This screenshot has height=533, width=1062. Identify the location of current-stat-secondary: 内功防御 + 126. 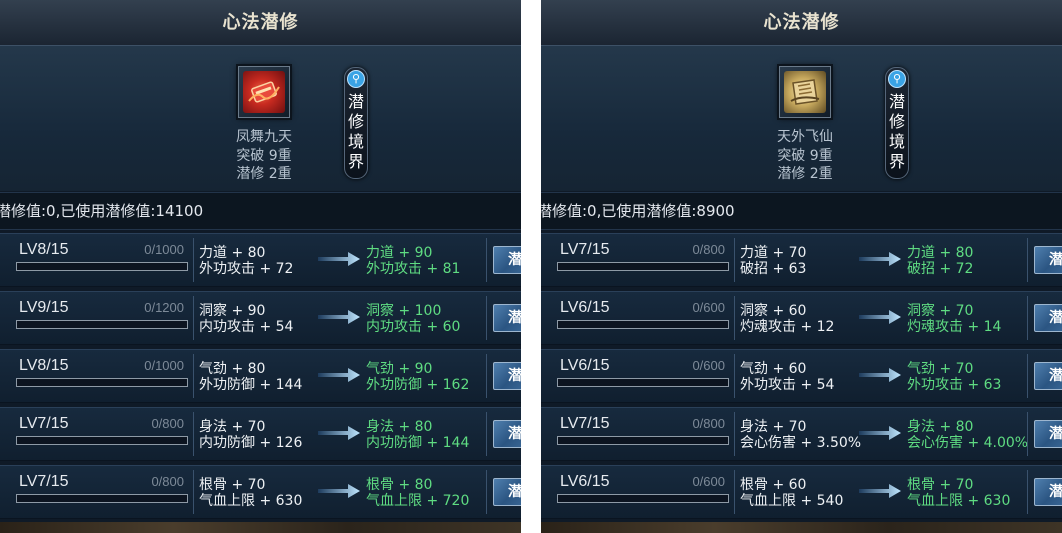
(251, 443).